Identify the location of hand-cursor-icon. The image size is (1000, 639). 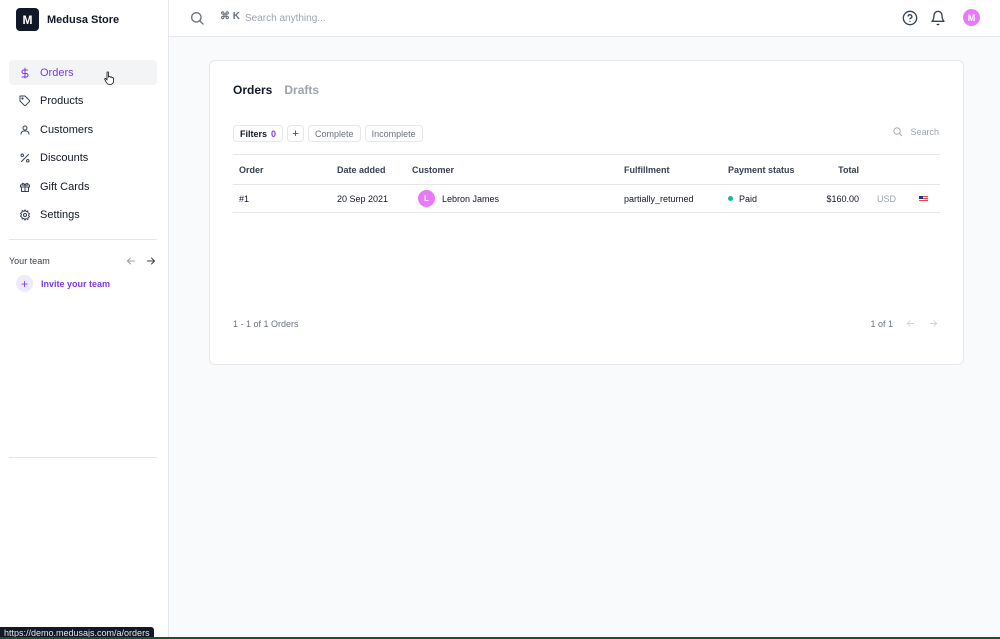
(109, 78).